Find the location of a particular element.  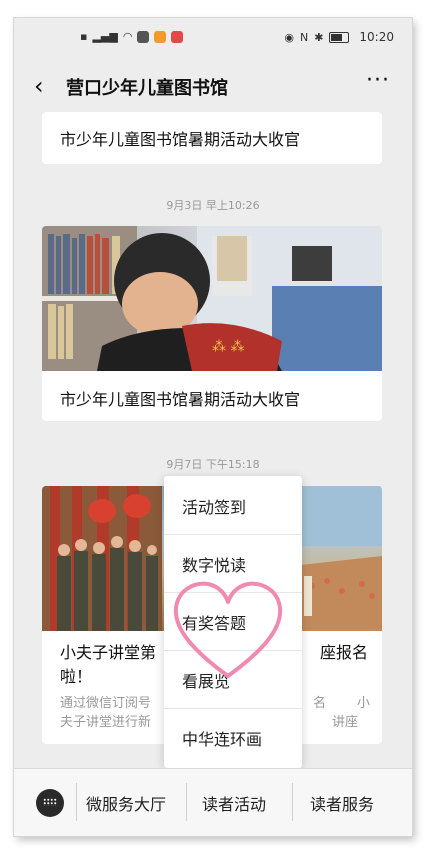

keyboard-toggle-icon is located at coordinates (50, 803).